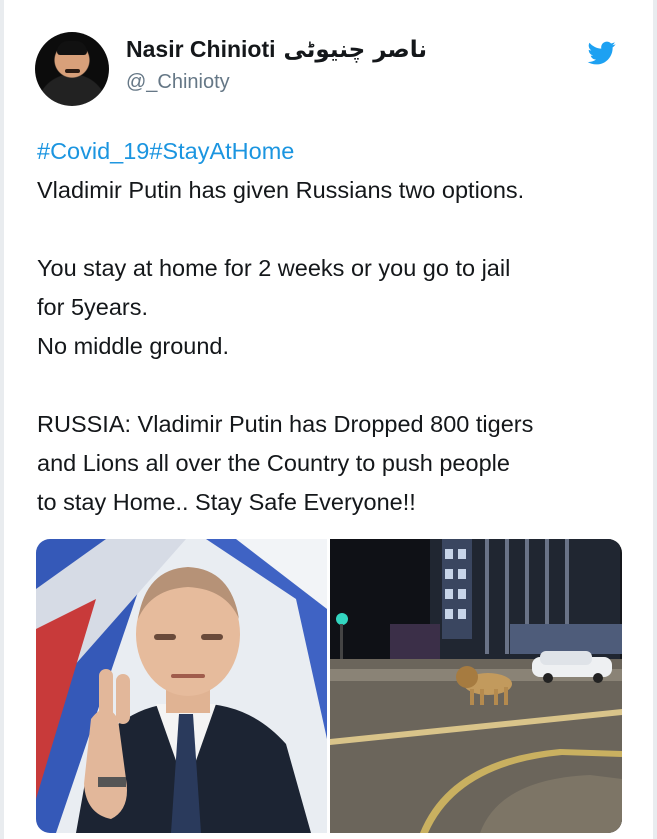 This screenshot has height=839, width=657. What do you see at coordinates (178, 82) in the screenshot?
I see `user-handle: @_Chinioty` at bounding box center [178, 82].